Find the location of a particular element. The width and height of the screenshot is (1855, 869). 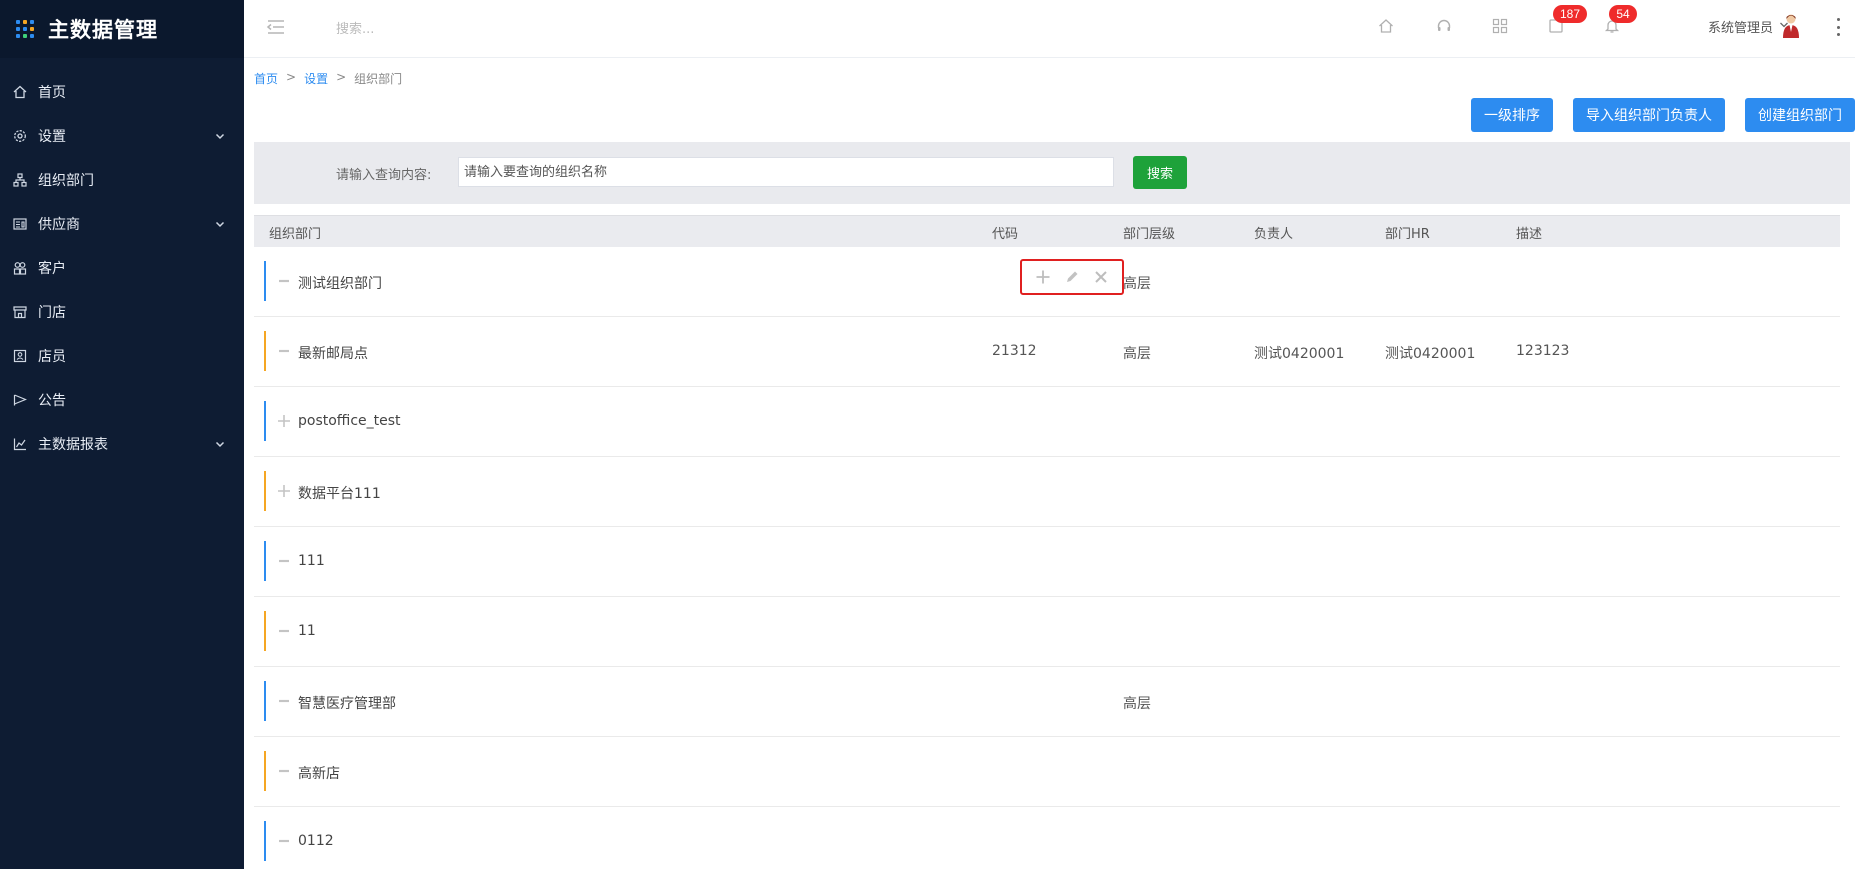

org-name: 数据平台111 is located at coordinates (339, 494).